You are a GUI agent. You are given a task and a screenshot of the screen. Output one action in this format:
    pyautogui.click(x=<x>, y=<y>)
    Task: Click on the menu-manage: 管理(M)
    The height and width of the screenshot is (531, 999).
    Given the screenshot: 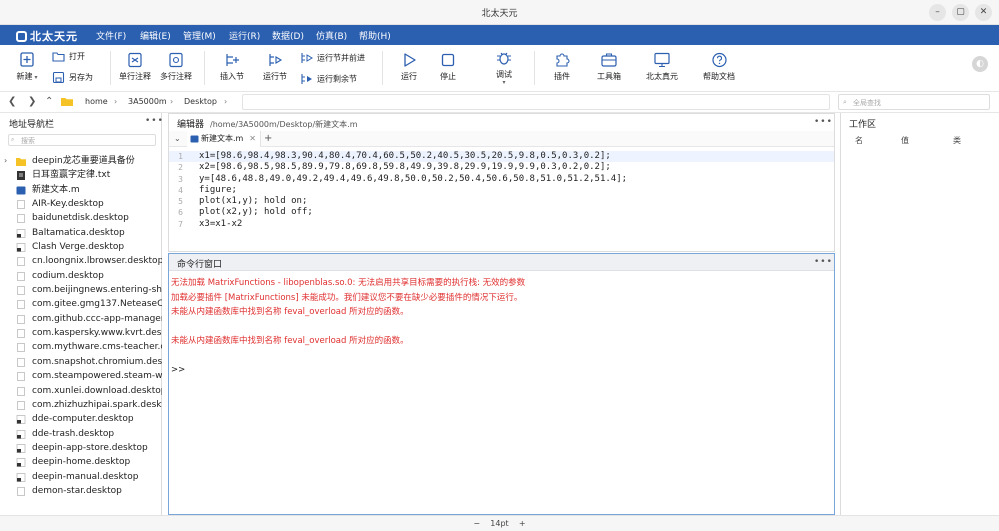 What is the action you would take?
    pyautogui.click(x=199, y=35)
    